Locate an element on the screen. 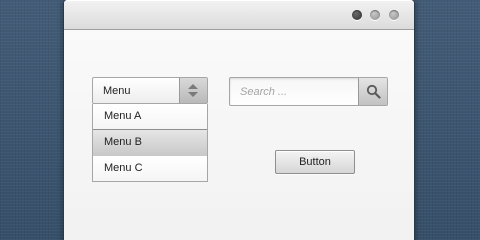 Image resolution: width=480 pixels, height=240 pixels. magnifier-icon is located at coordinates (373, 91).